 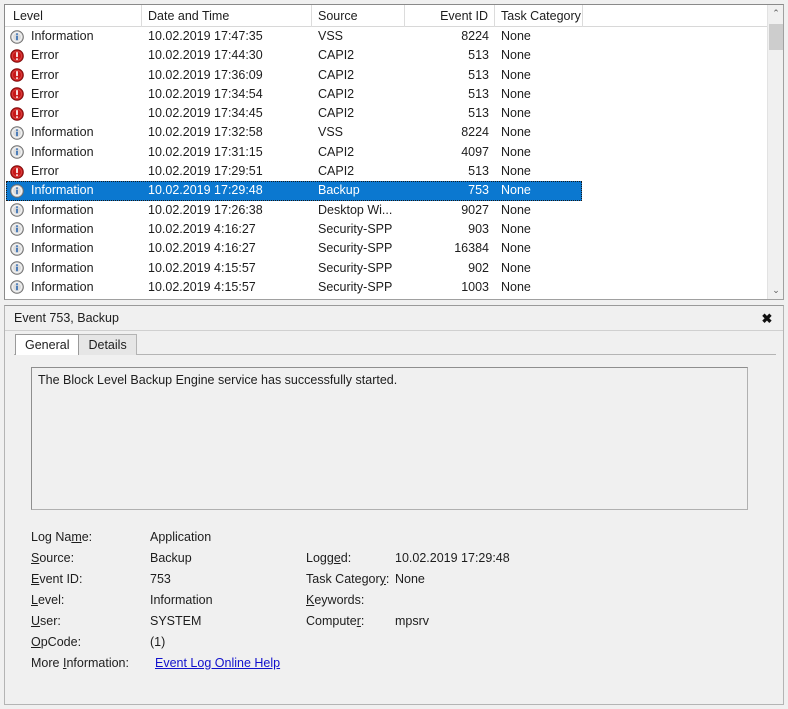 What do you see at coordinates (331, 132) in the screenshot?
I see `cell-source: VSS` at bounding box center [331, 132].